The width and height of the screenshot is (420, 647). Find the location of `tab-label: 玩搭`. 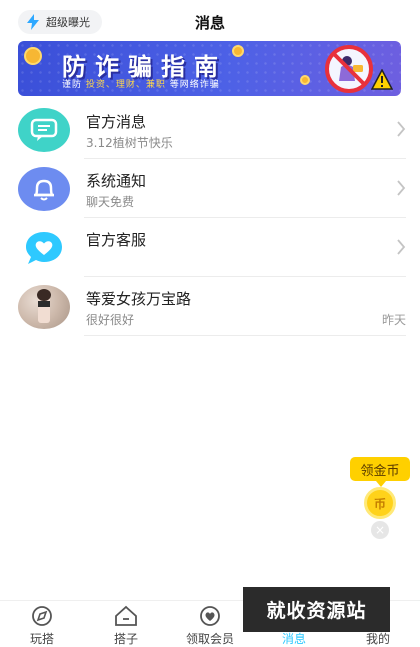

tab-label: 玩搭 is located at coordinates (41, 639).